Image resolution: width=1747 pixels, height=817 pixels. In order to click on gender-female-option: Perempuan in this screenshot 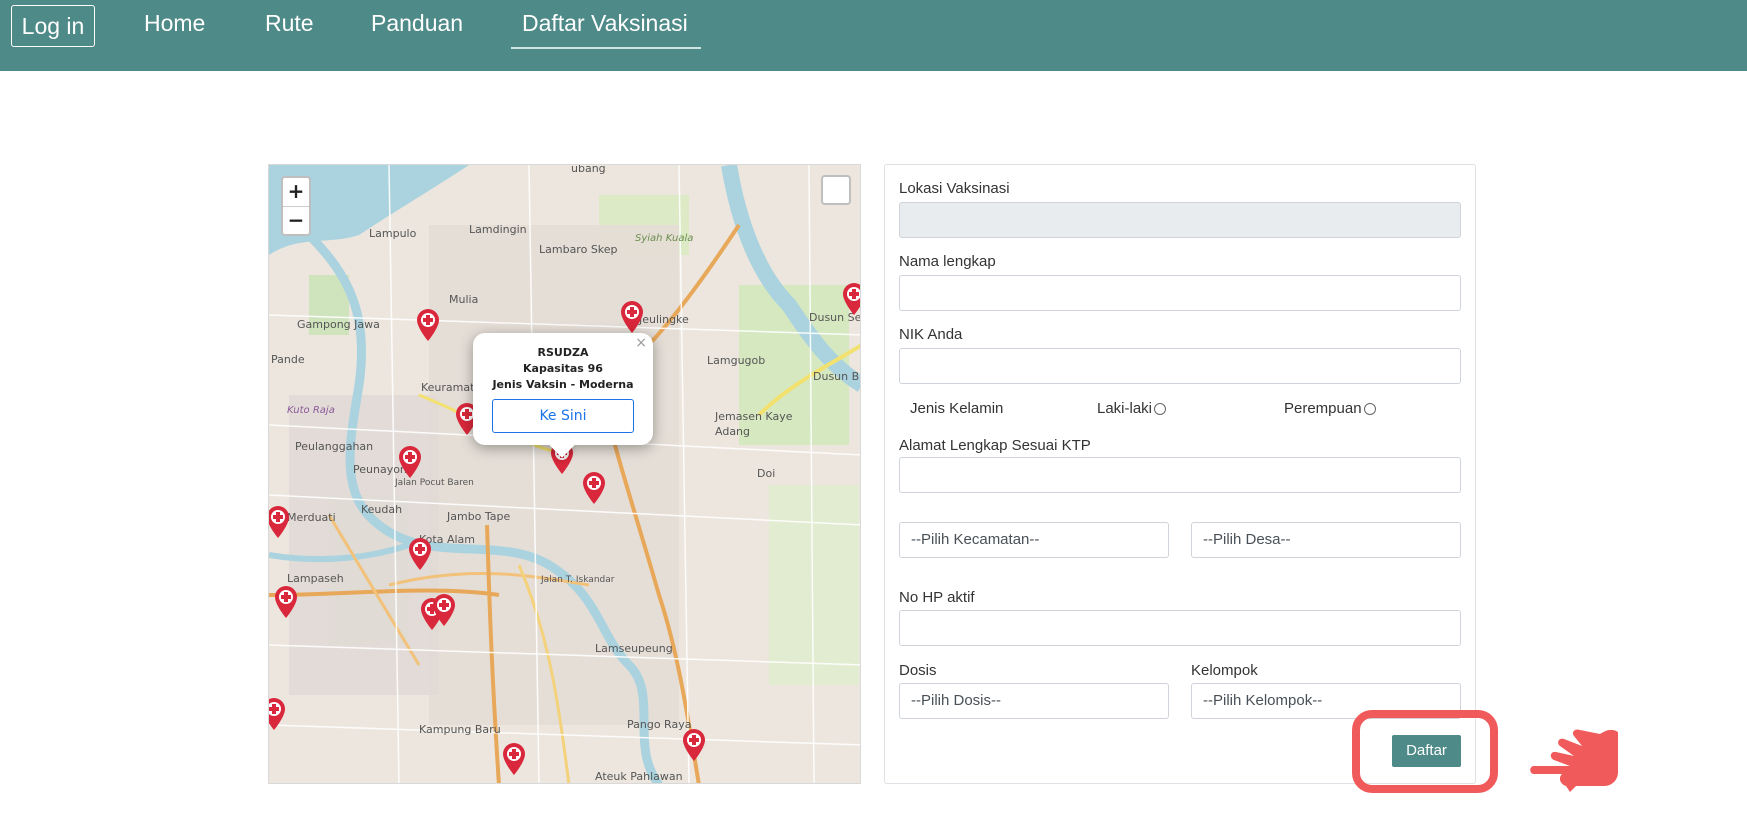, I will do `click(1330, 408)`.